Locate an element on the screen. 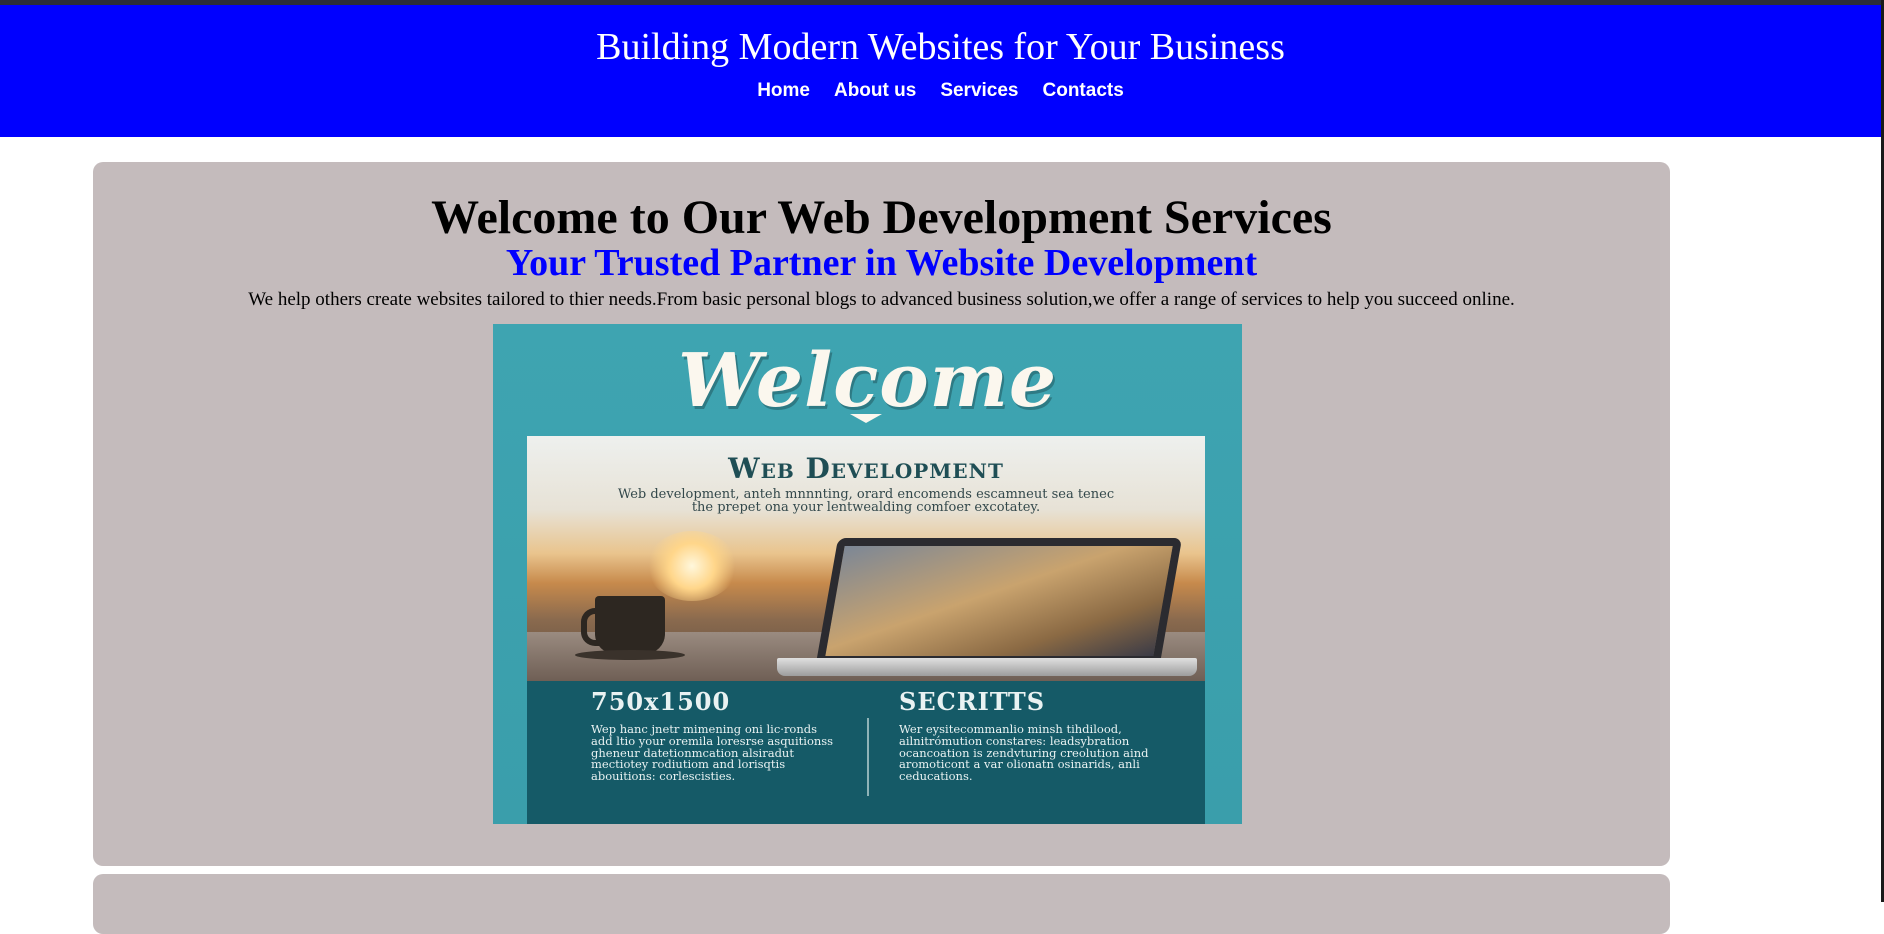  main-nav: Home About us Services Contacts is located at coordinates (940, 91).